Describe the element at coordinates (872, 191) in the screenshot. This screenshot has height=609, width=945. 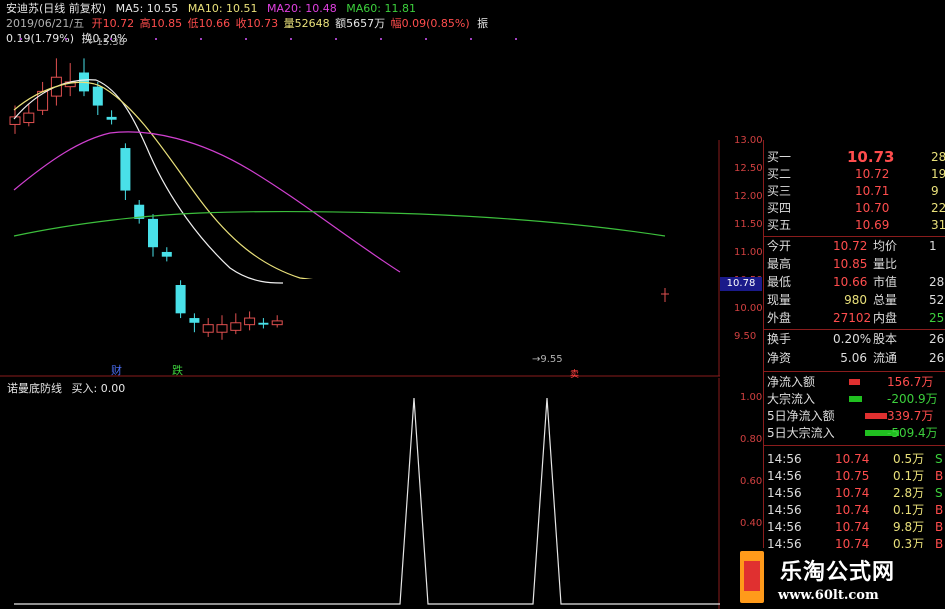
I see `bid-price: 10.71` at that location.